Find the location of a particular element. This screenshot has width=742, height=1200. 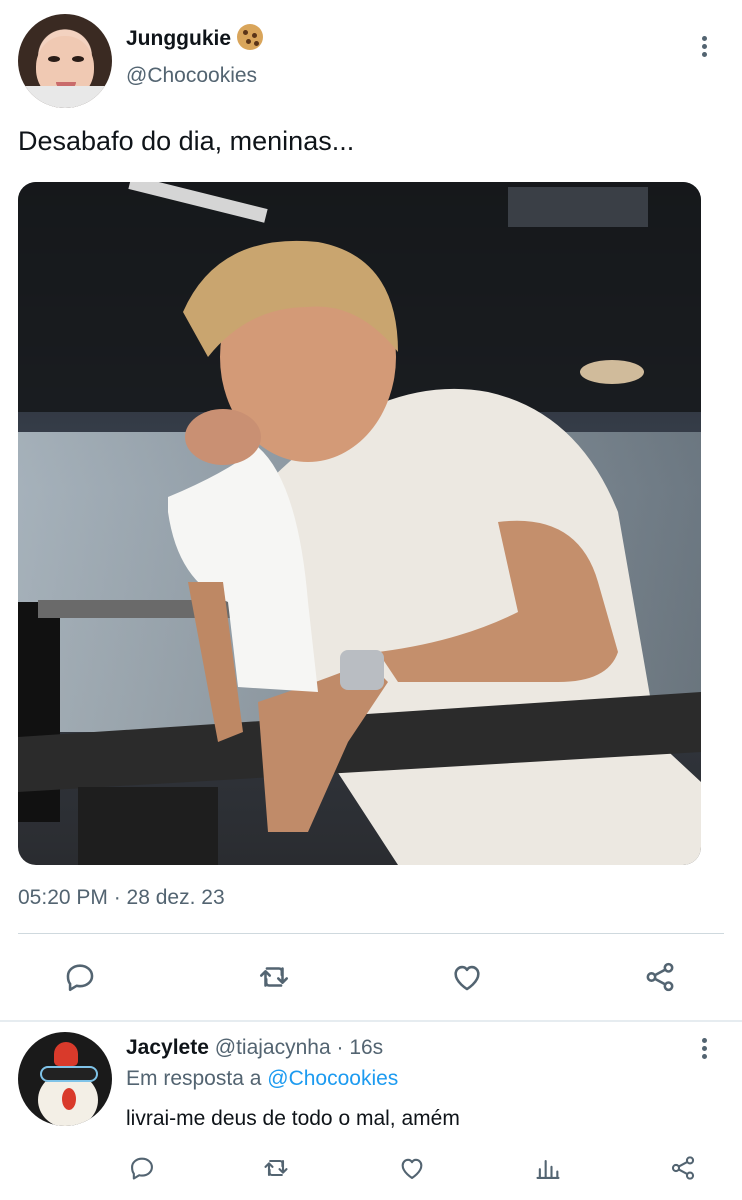

reply-actions is located at coordinates (371, 1168).